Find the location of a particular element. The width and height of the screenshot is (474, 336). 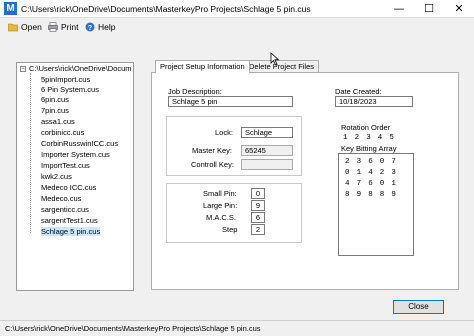

bitting-row: 2 3 6 0 7 is located at coordinates (371, 162).